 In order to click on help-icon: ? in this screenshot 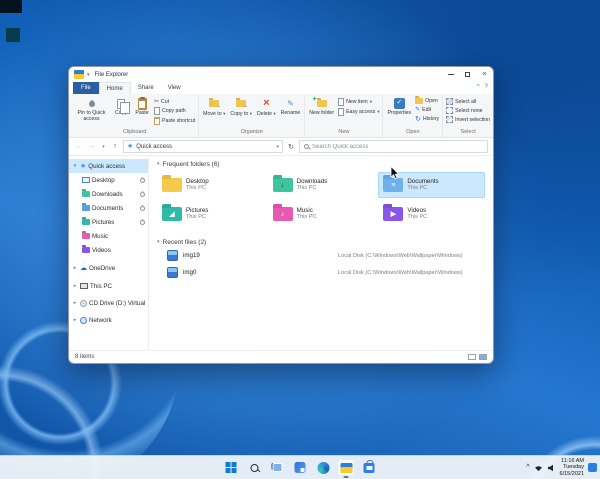, I will do `click(486, 87)`.